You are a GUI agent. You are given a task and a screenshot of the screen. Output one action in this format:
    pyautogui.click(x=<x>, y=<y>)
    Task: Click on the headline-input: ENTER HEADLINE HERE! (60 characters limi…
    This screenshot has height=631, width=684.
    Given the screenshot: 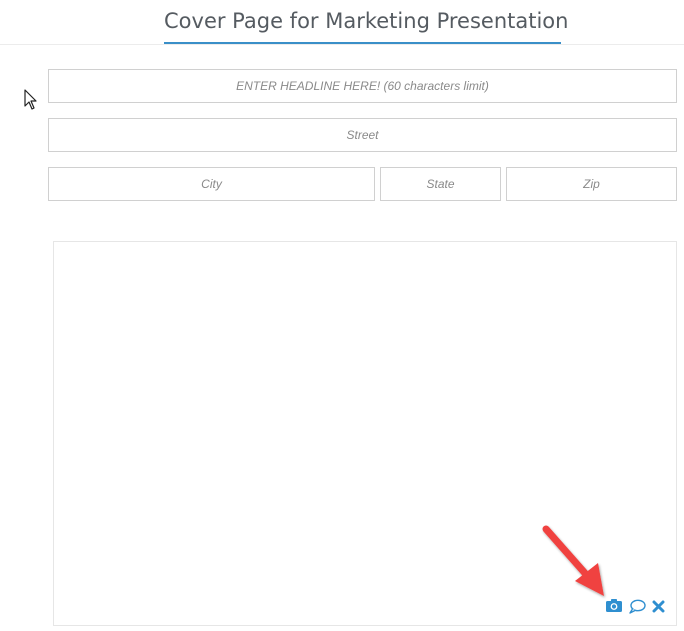 What is the action you would take?
    pyautogui.click(x=362, y=86)
    